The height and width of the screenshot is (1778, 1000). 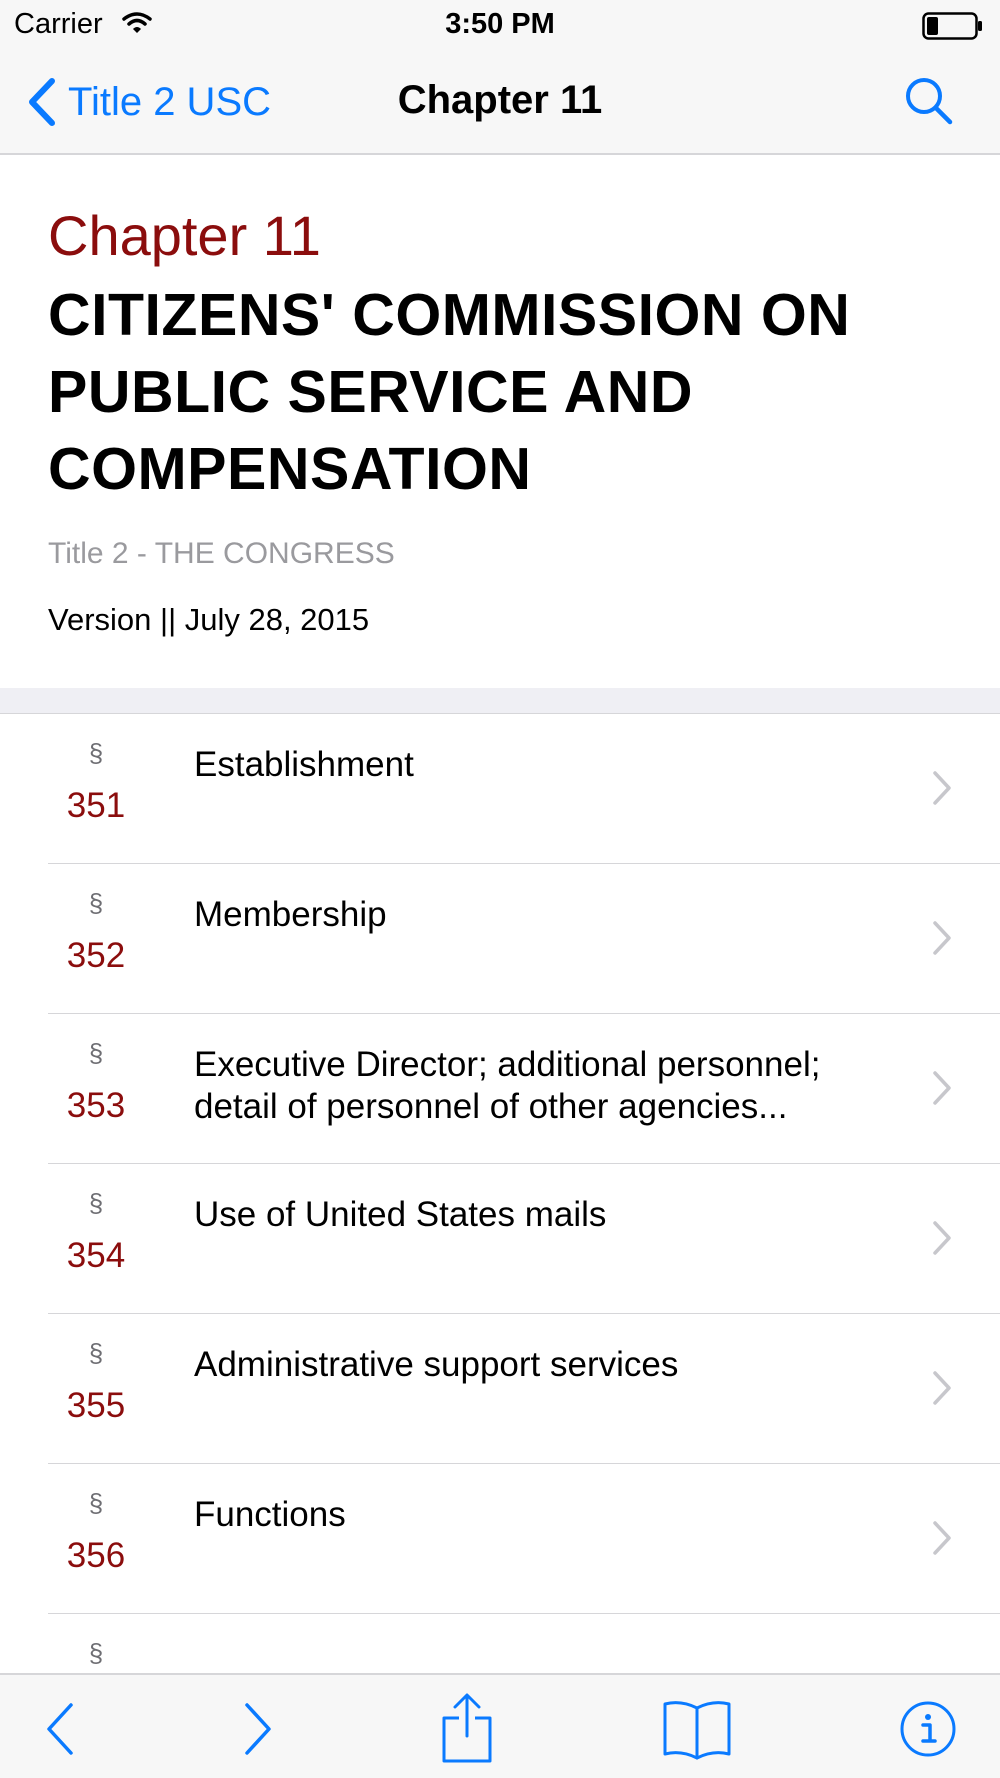 I want to click on battery-icon, so click(x=953, y=30).